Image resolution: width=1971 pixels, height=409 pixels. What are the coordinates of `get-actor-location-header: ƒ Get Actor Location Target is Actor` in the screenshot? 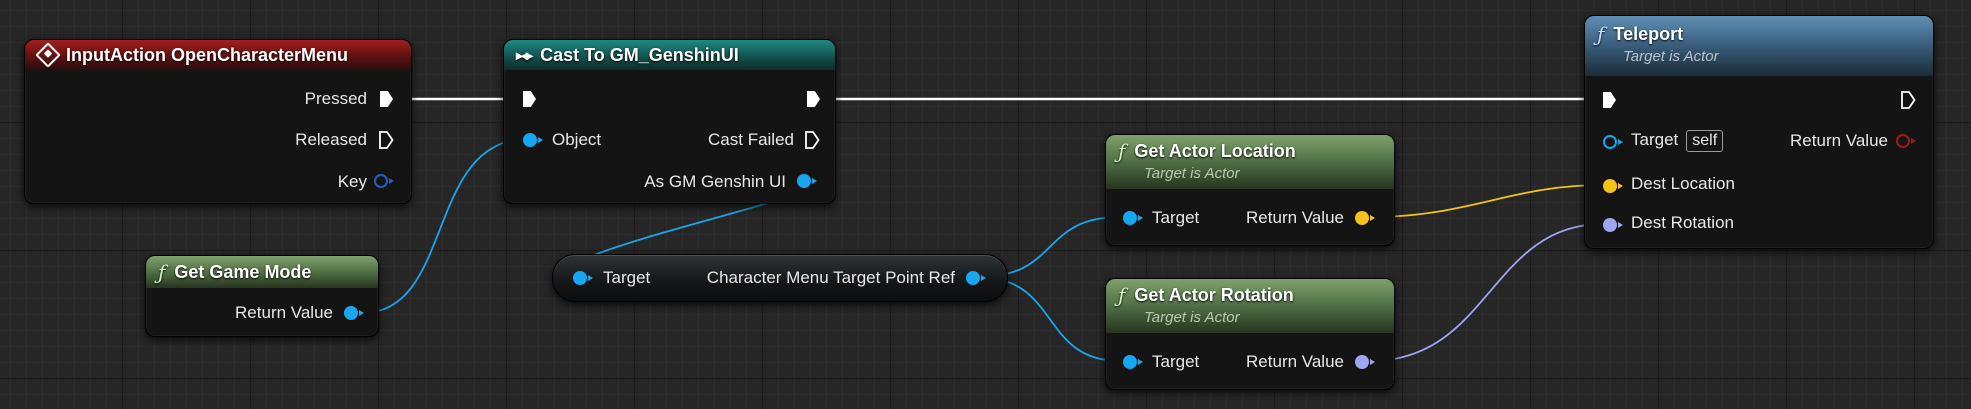 It's located at (1250, 162).